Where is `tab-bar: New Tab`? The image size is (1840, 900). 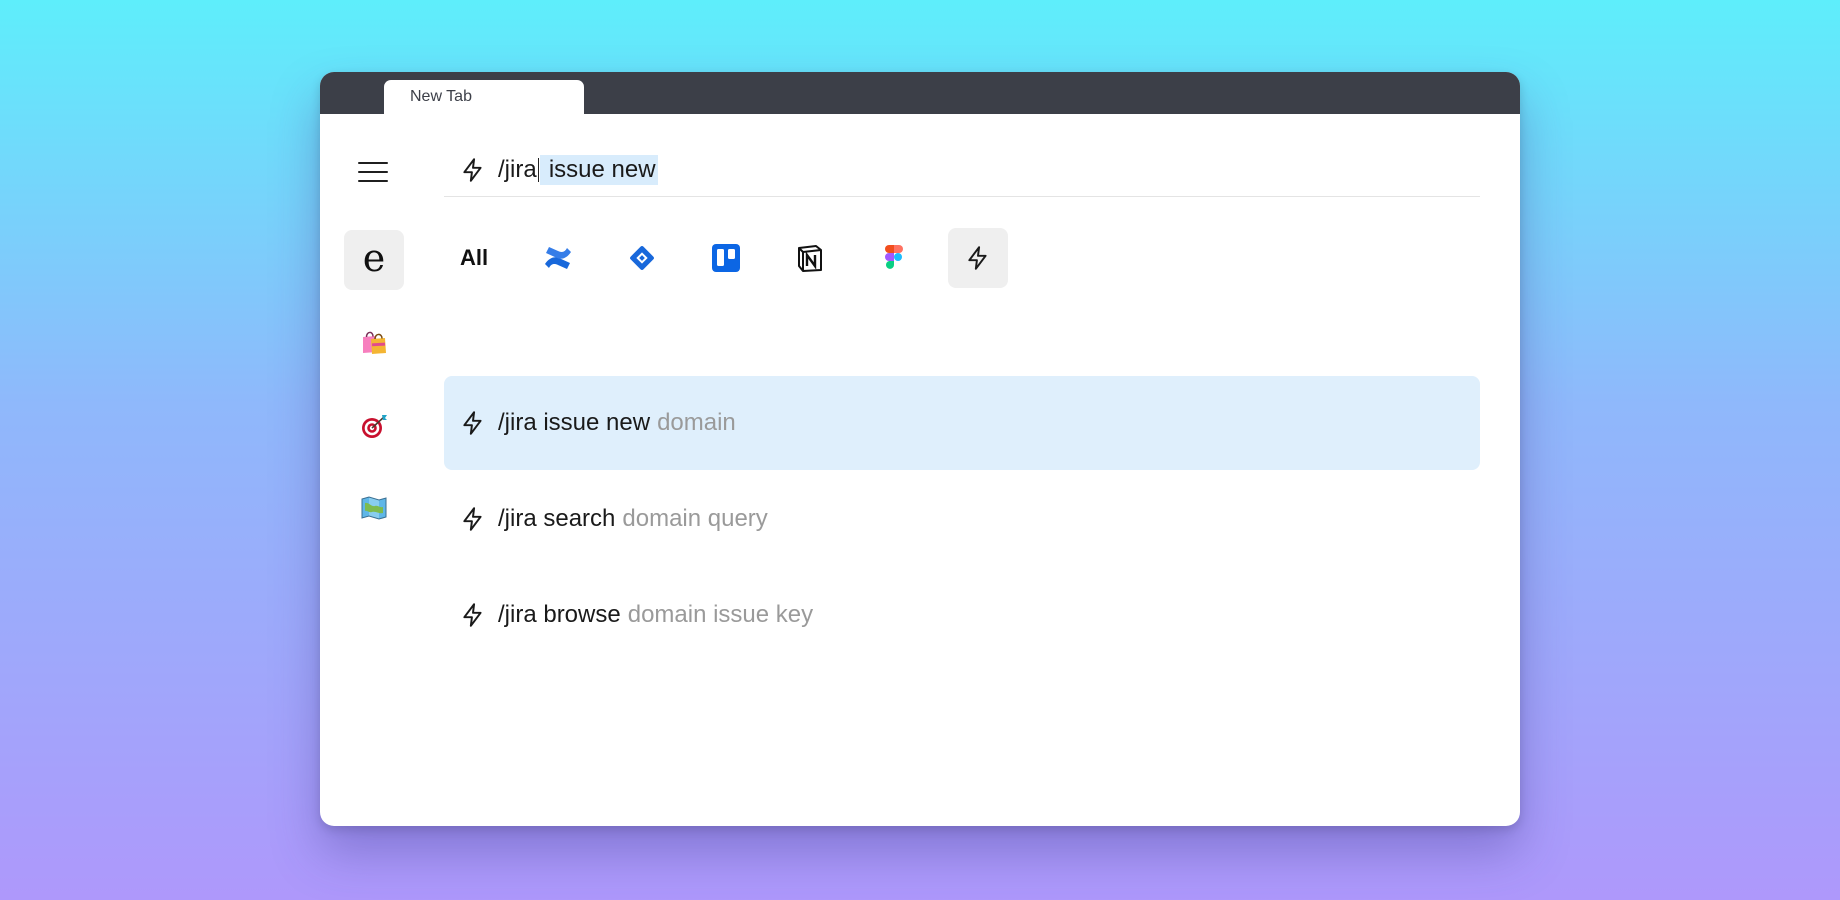 tab-bar: New Tab is located at coordinates (920, 93).